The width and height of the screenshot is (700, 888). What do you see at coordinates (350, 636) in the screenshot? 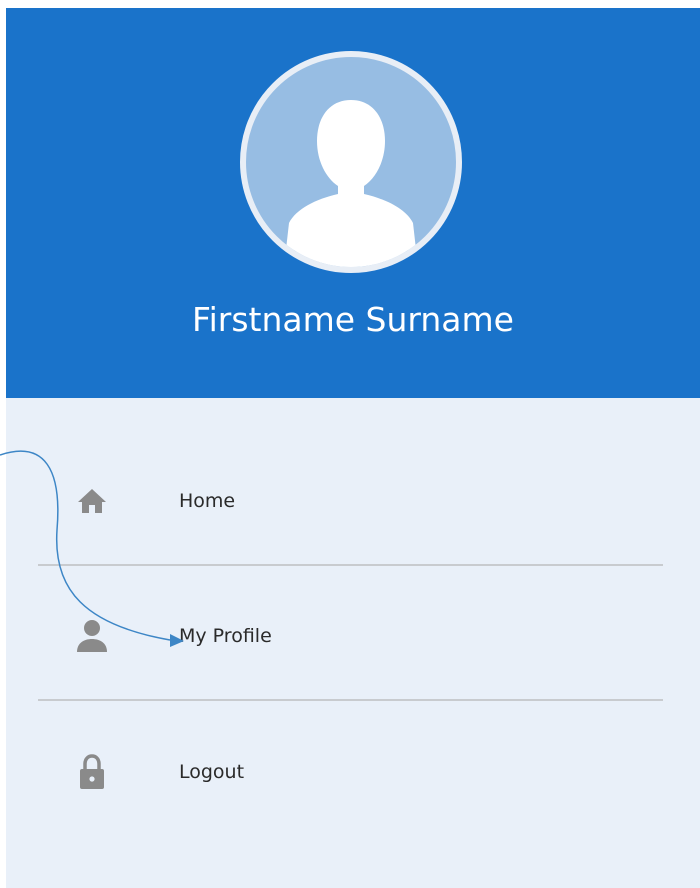
I see `menu-item-my-profile: My Profile` at bounding box center [350, 636].